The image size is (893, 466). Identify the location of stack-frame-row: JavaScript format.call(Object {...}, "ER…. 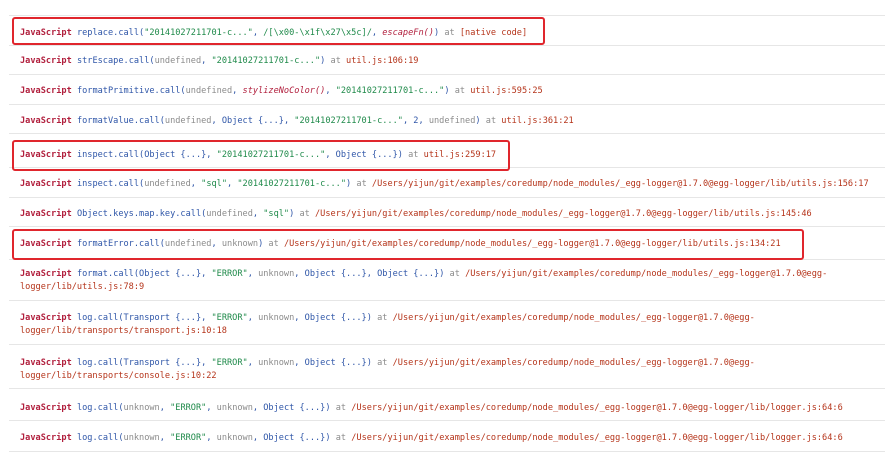
(446, 281).